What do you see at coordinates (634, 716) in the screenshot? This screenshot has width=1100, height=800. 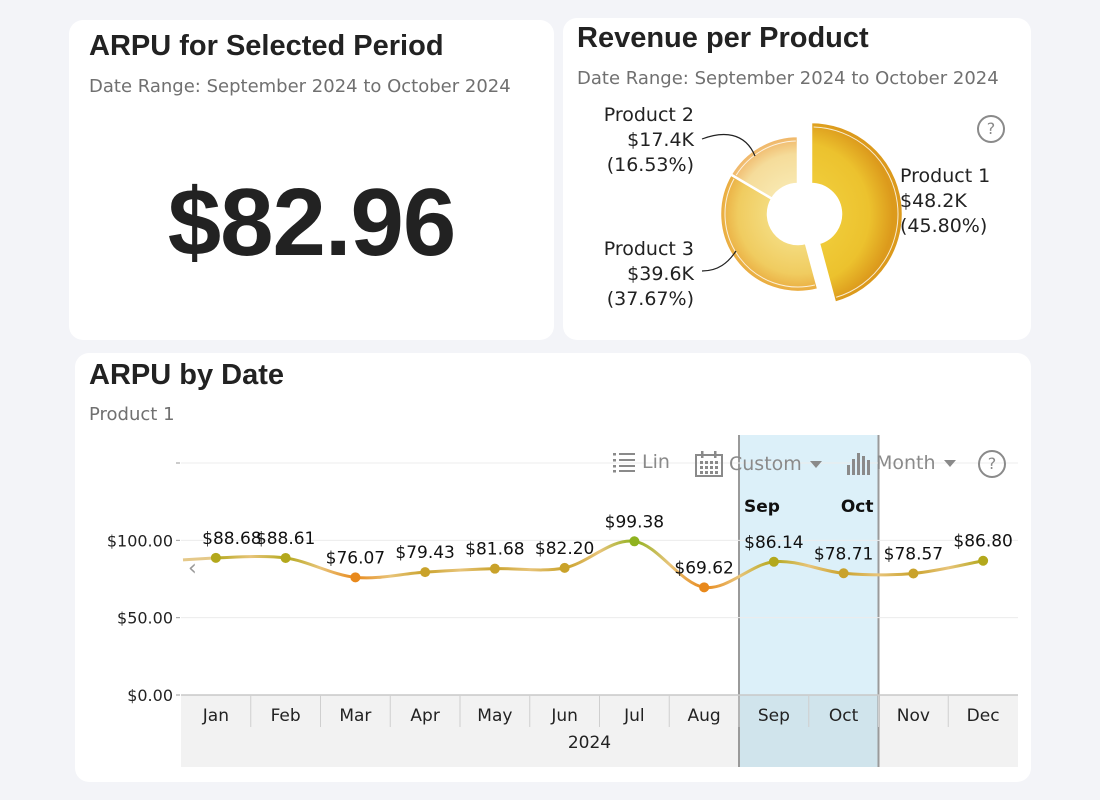 I see `x-tick-label: Jul` at bounding box center [634, 716].